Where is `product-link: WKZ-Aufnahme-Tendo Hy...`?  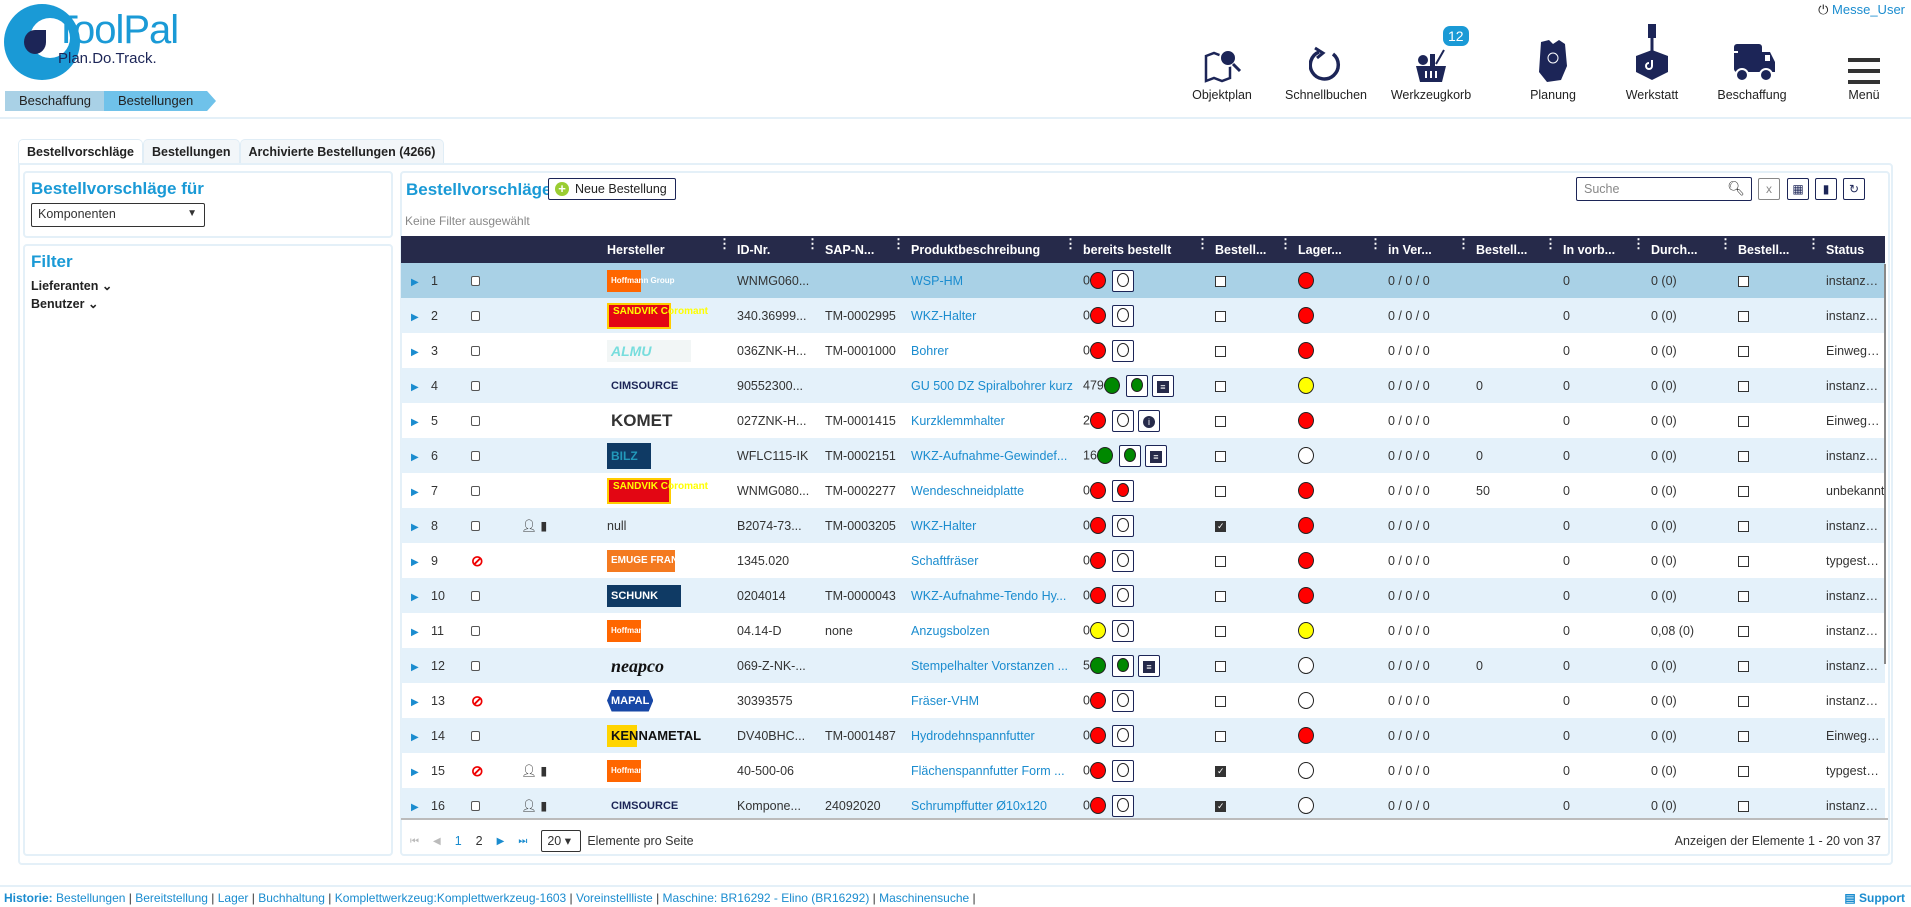 product-link: WKZ-Aufnahme-Tendo Hy... is located at coordinates (987, 595).